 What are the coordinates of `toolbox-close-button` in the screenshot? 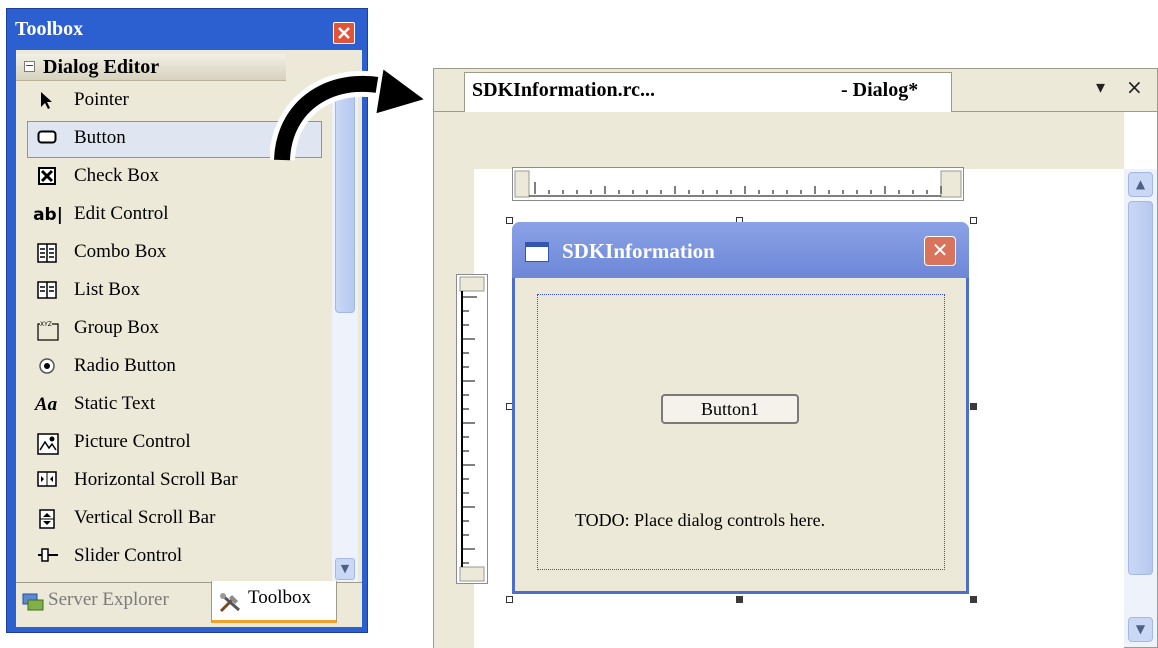 It's located at (344, 33).